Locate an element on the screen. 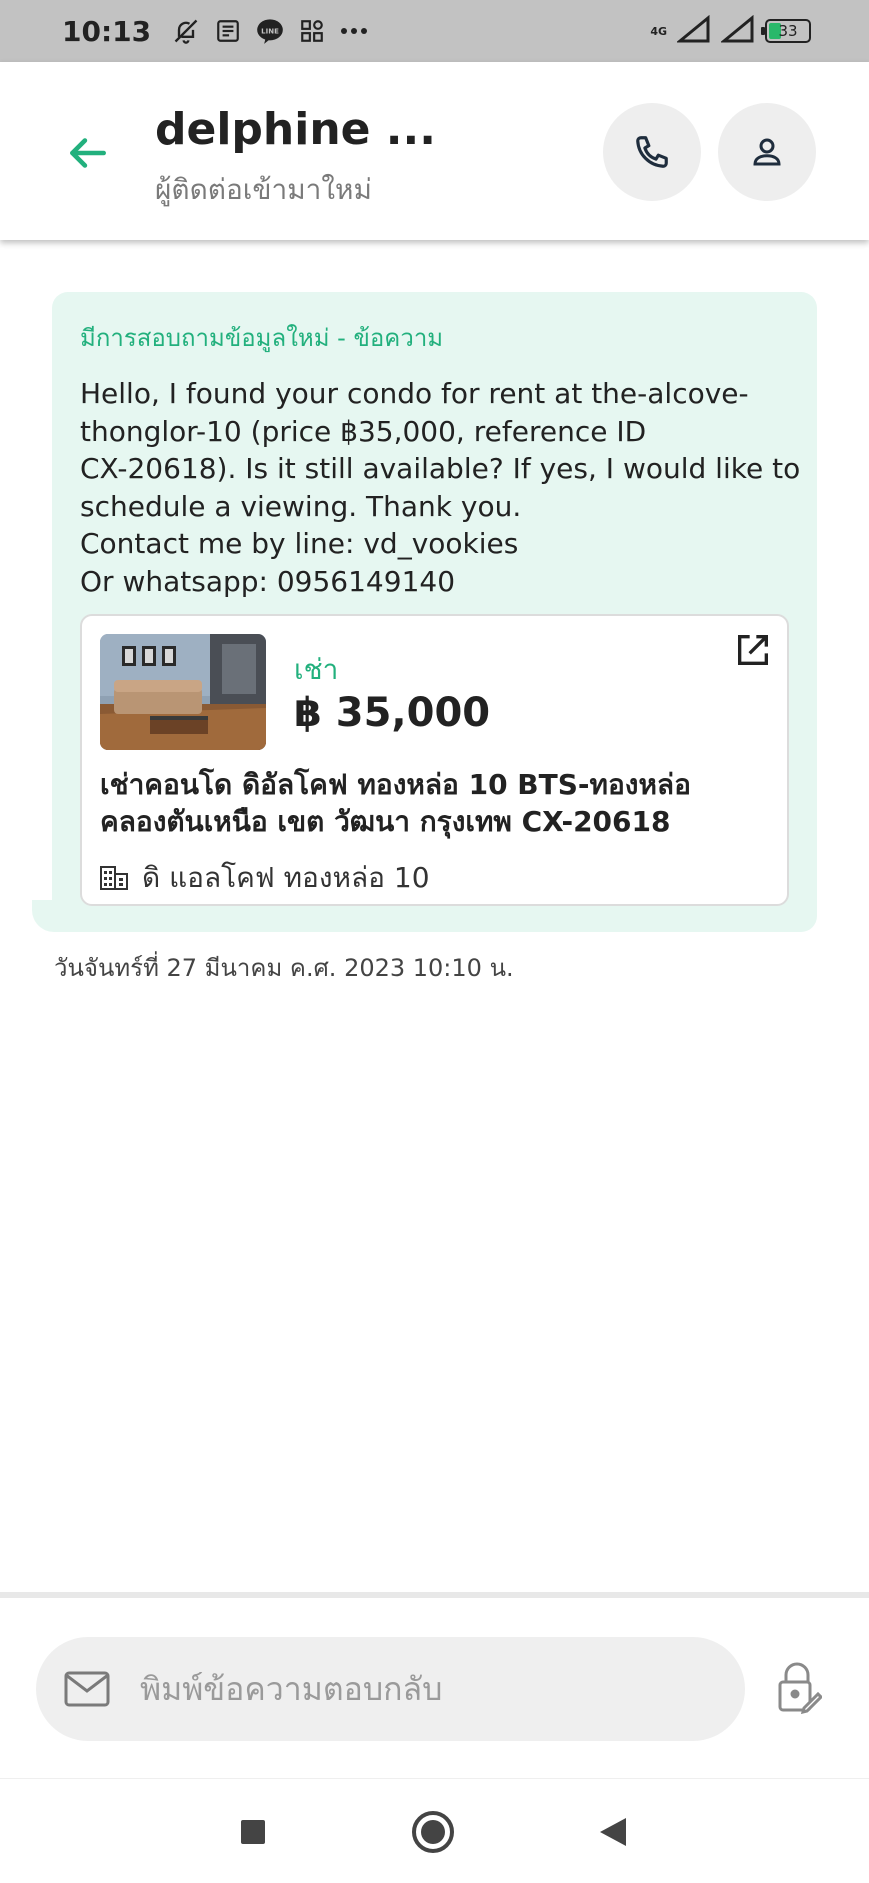 The image size is (869, 1883). contact-subtitle: ผู้ติดต่อเข้ามาใหม่ is located at coordinates (263, 189).